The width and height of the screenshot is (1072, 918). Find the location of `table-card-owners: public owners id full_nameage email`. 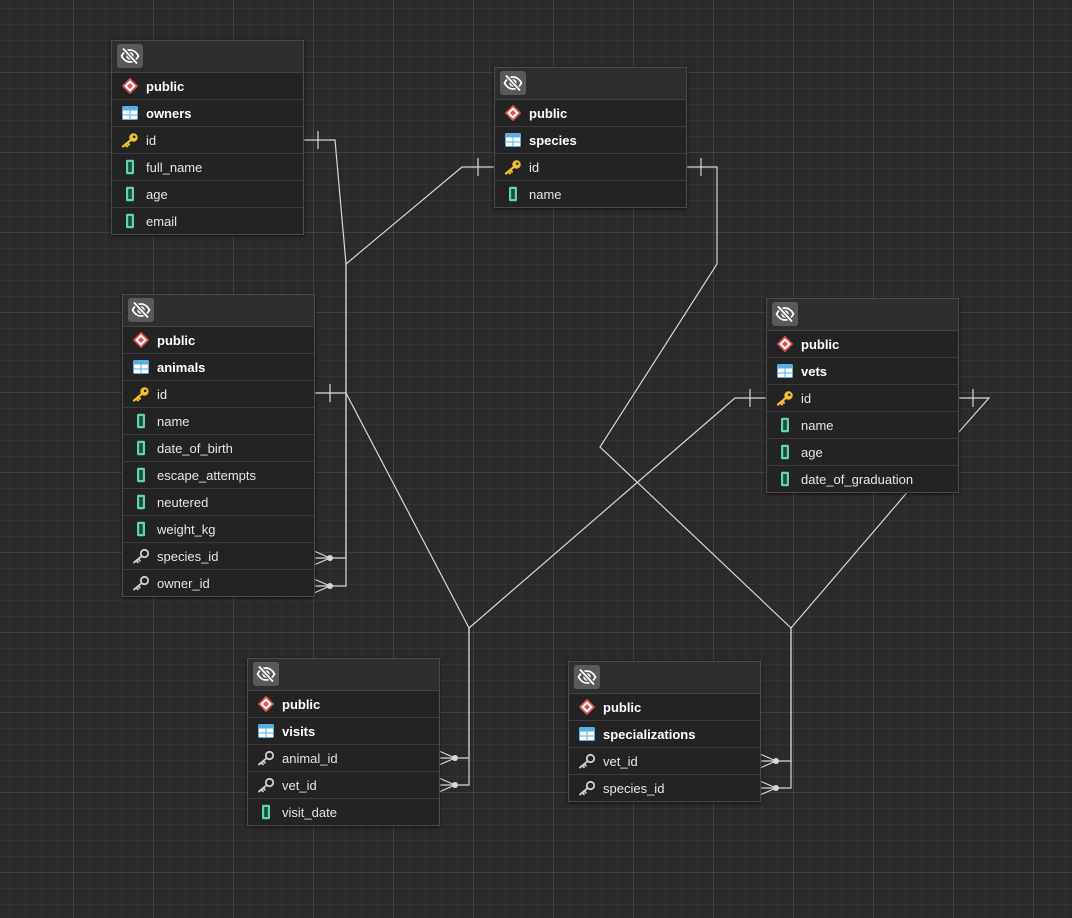

table-card-owners: public owners id full_nameage email is located at coordinates (207, 137).